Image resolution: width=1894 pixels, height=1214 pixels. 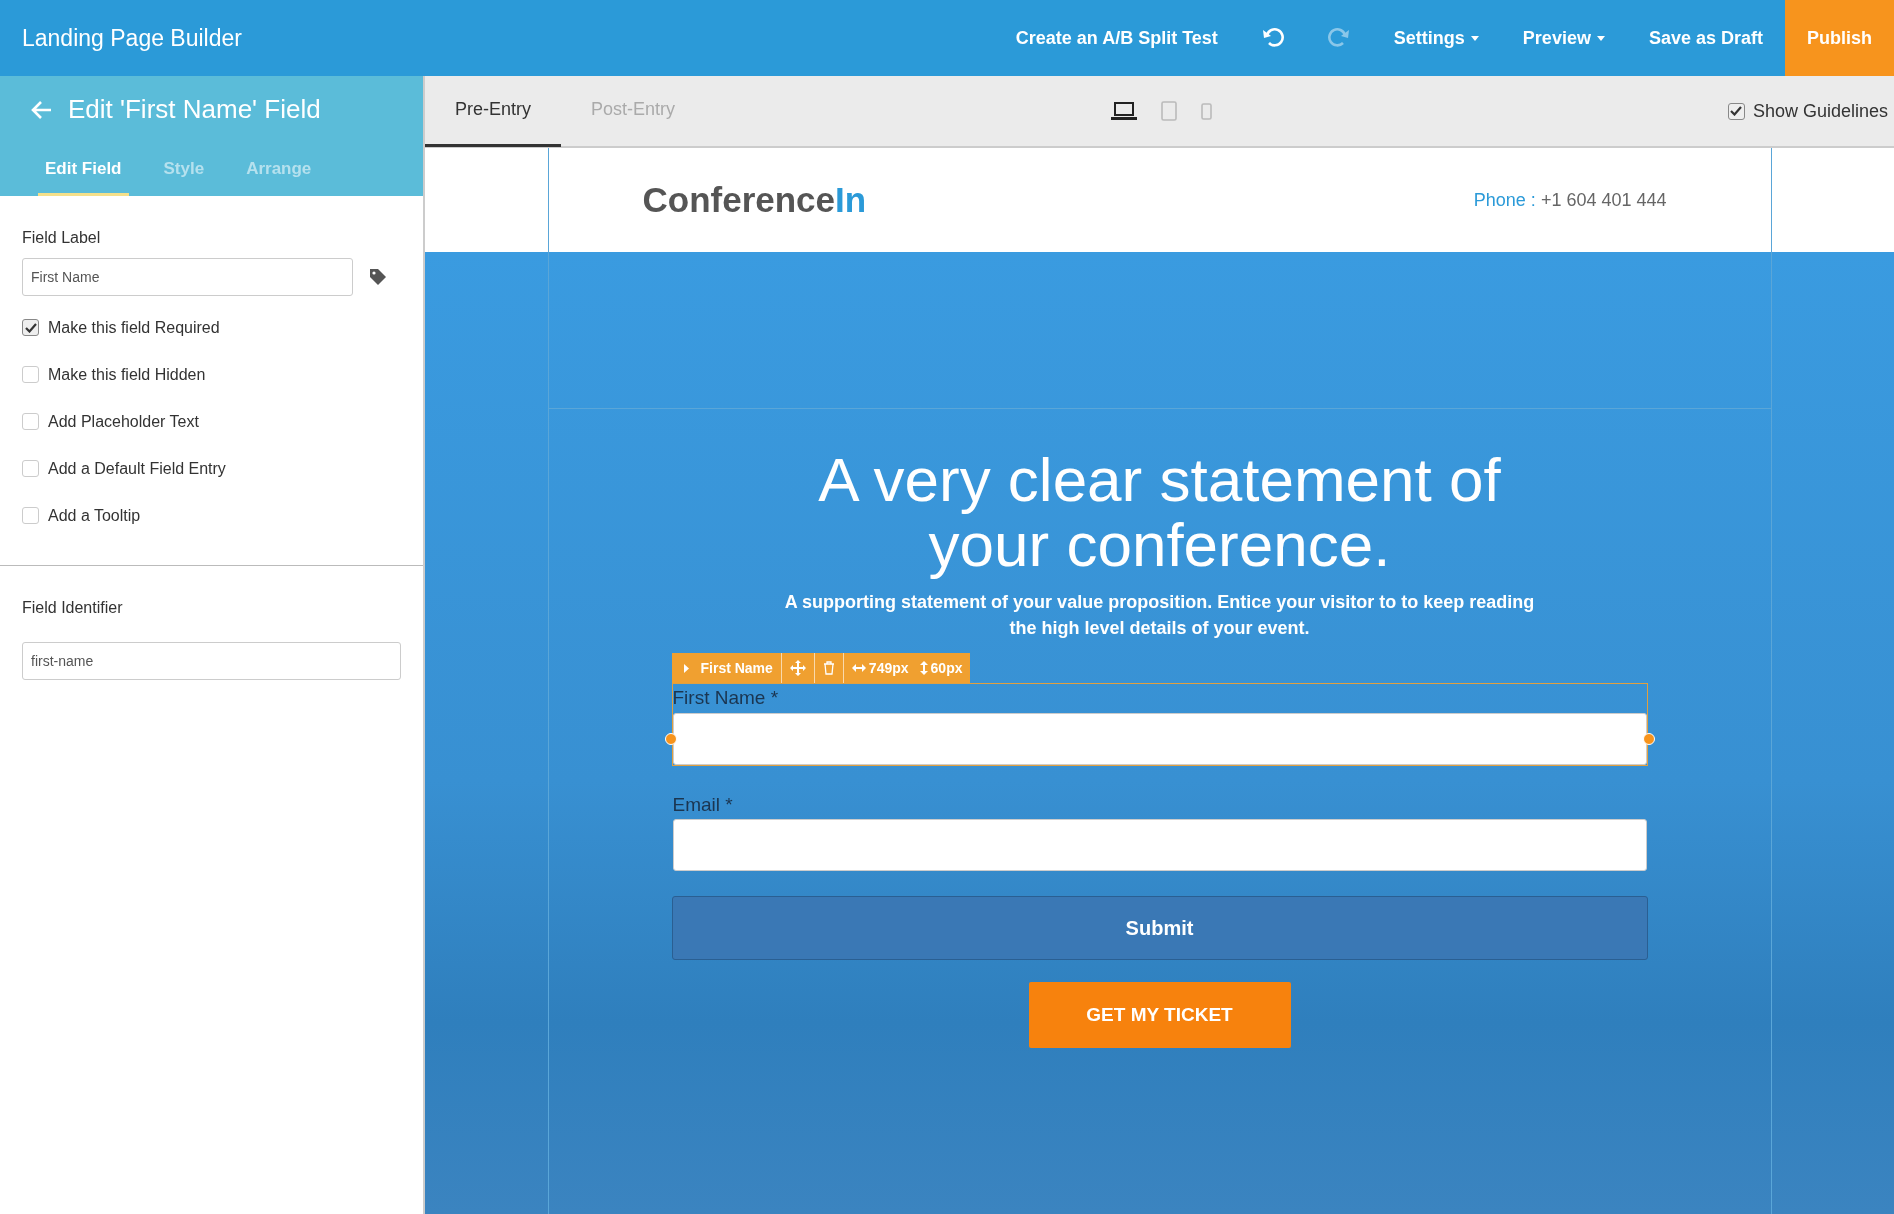 I want to click on resize-handle, so click(x=670, y=739).